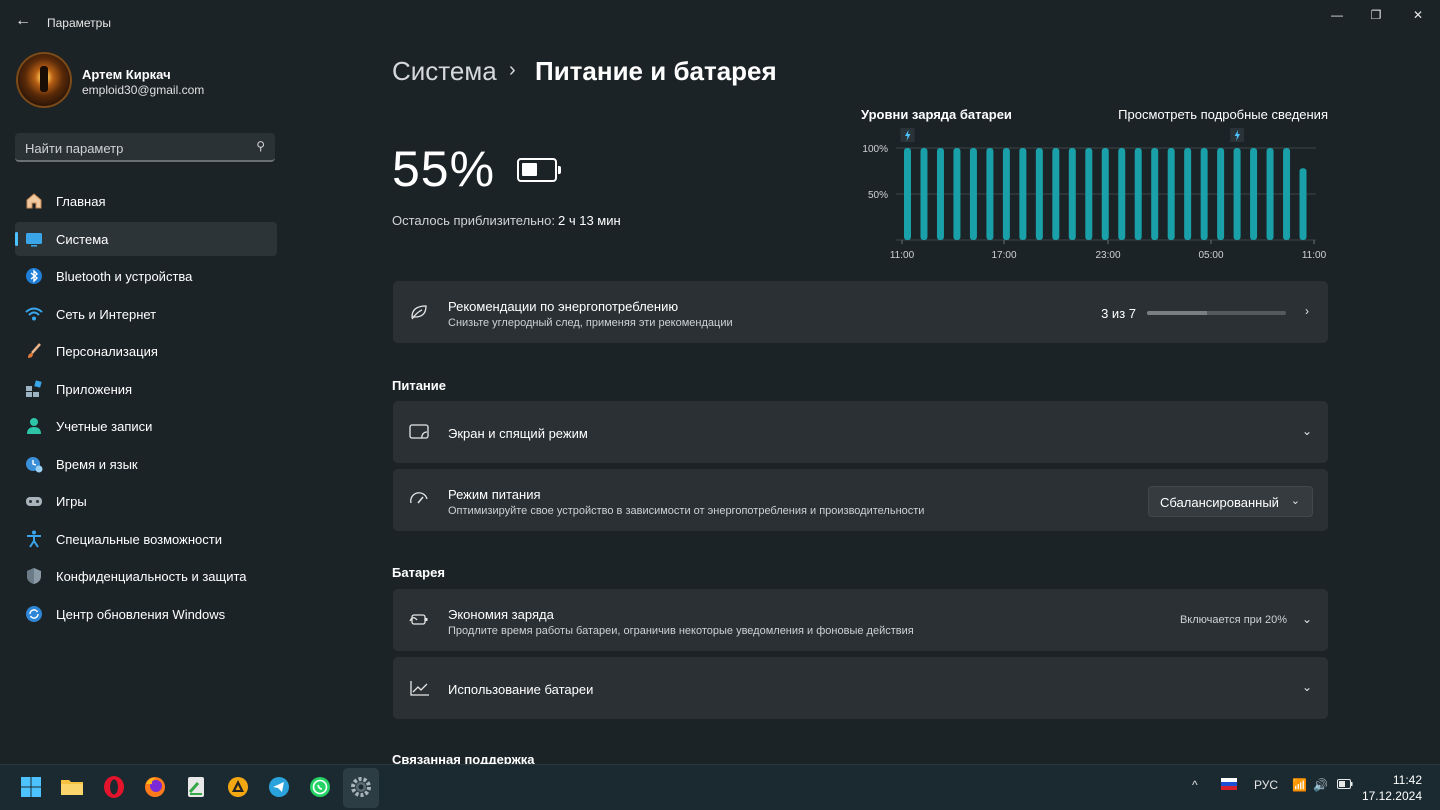 The image size is (1440, 810). Describe the element at coordinates (114, 787) in the screenshot. I see `opera-icon` at that location.